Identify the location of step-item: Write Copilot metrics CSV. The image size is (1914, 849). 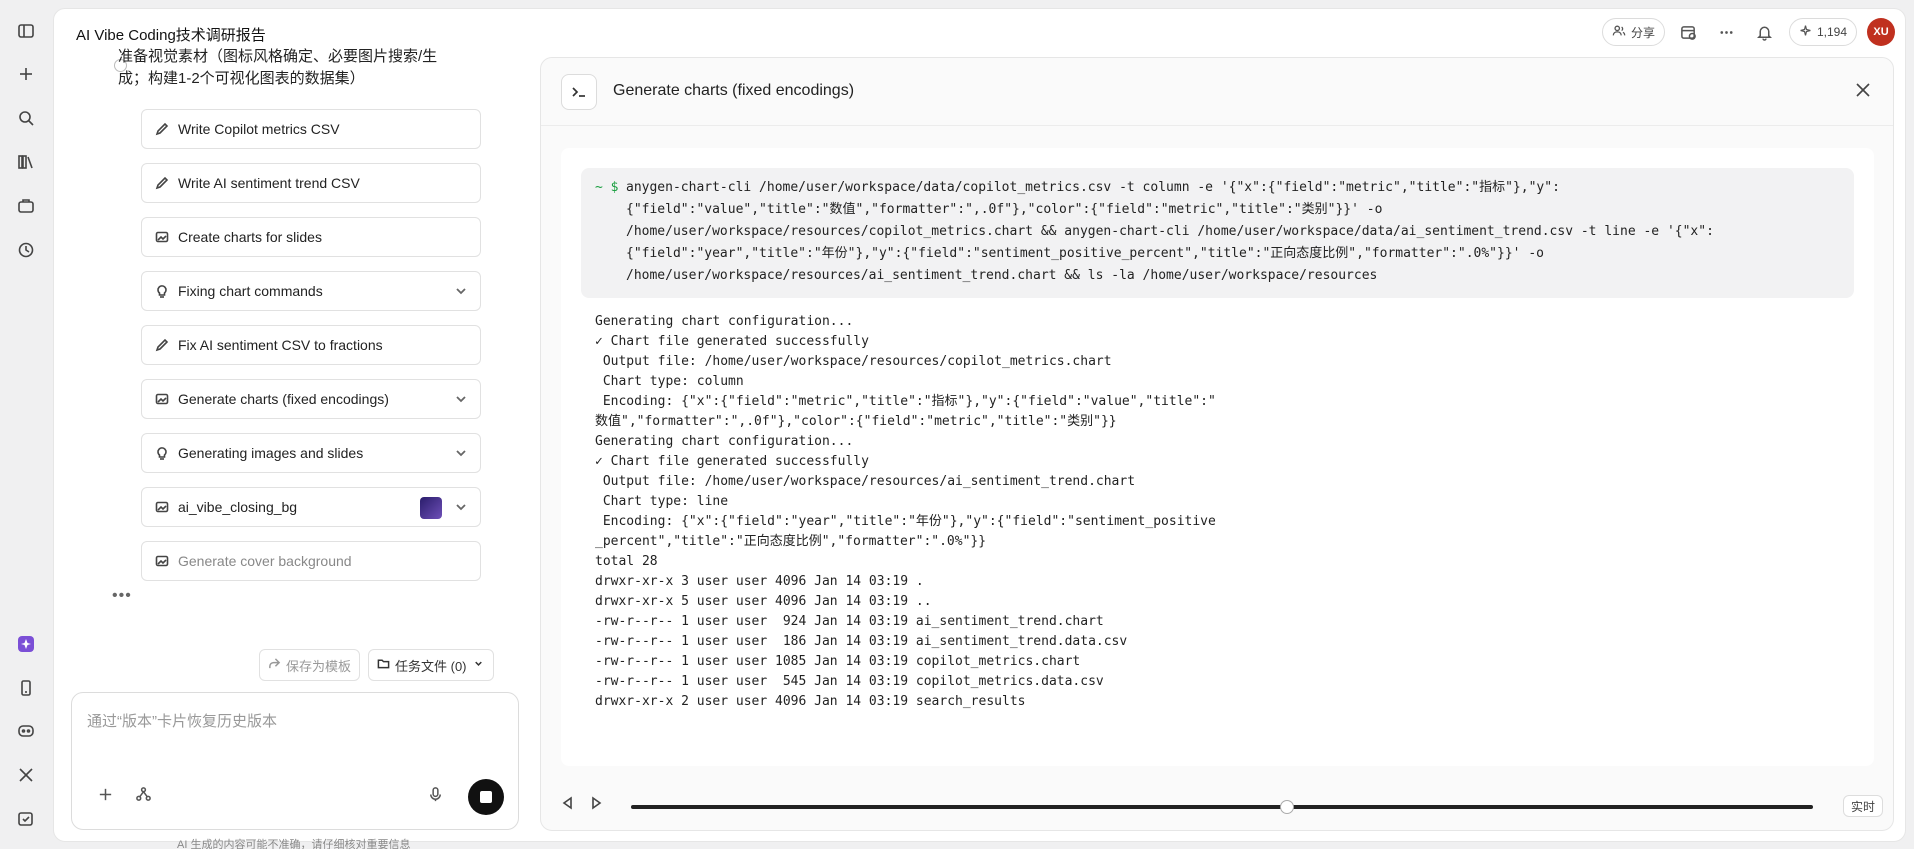
(311, 129).